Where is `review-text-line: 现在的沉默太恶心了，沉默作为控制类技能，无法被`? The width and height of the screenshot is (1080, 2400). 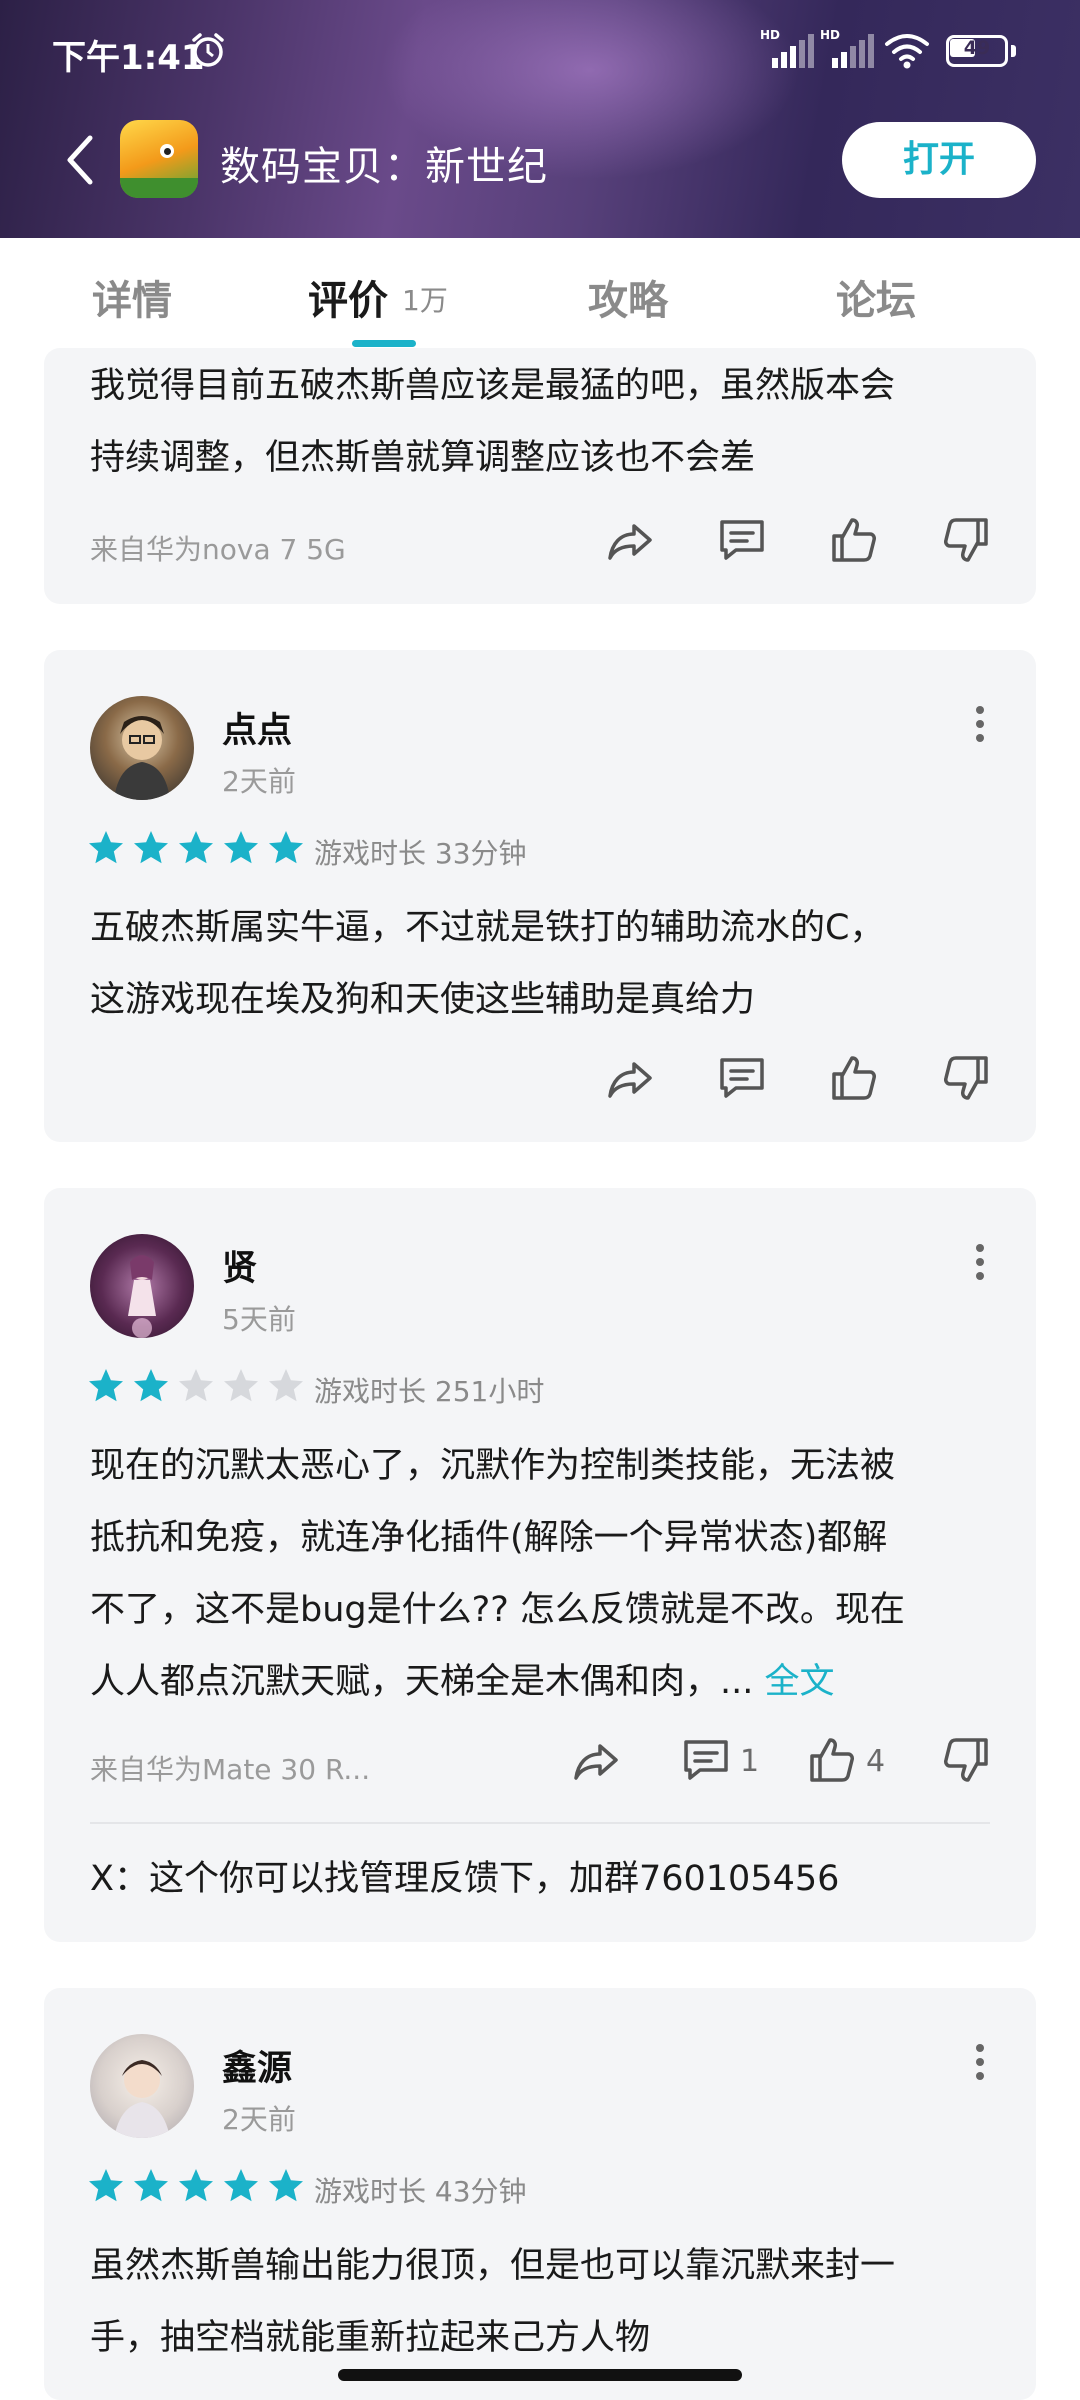
review-text-line: 现在的沉默太恶心了，沉默作为控制类技能，无法被 is located at coordinates (493, 1466).